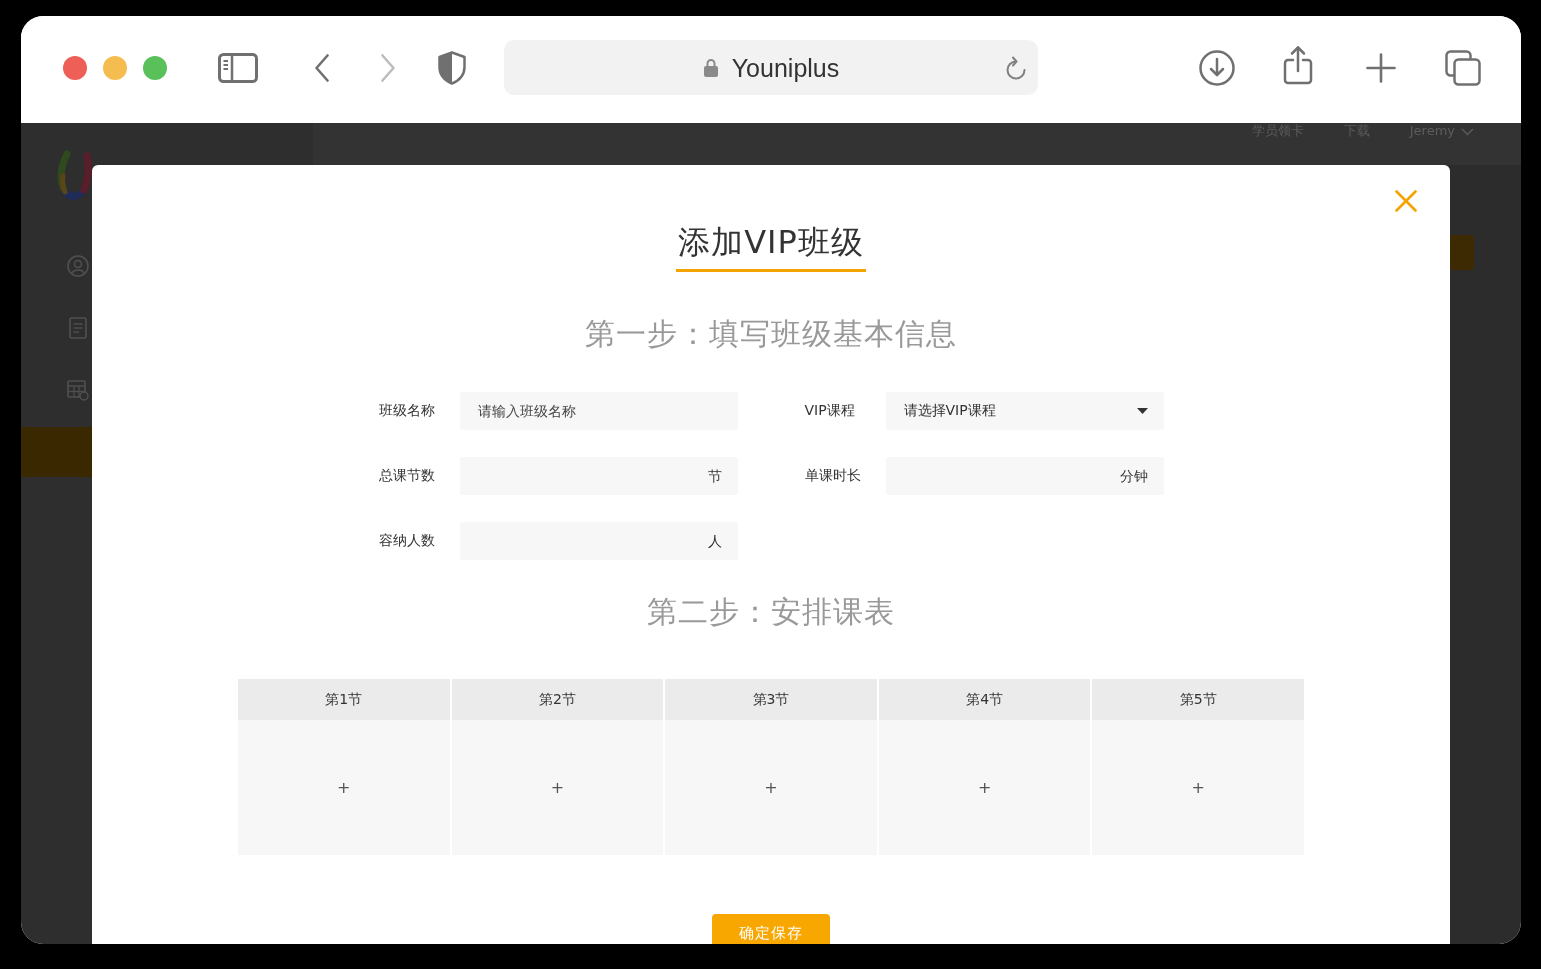 The height and width of the screenshot is (969, 1541). Describe the element at coordinates (1463, 67) in the screenshot. I see `tabs-icon` at that location.